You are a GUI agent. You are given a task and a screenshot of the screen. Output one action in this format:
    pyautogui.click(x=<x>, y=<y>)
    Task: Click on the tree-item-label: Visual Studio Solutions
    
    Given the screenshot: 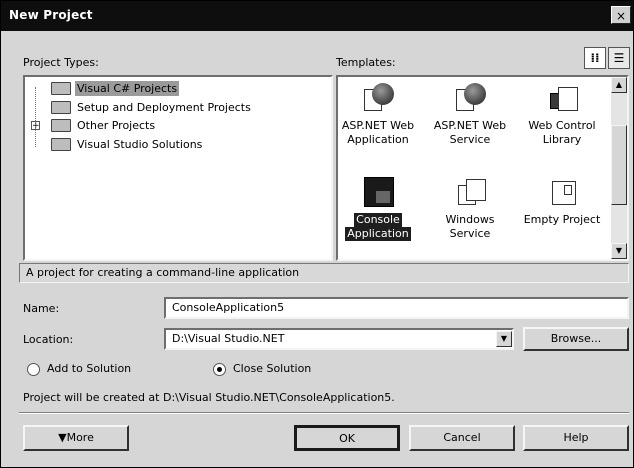 What is the action you would take?
    pyautogui.click(x=140, y=144)
    